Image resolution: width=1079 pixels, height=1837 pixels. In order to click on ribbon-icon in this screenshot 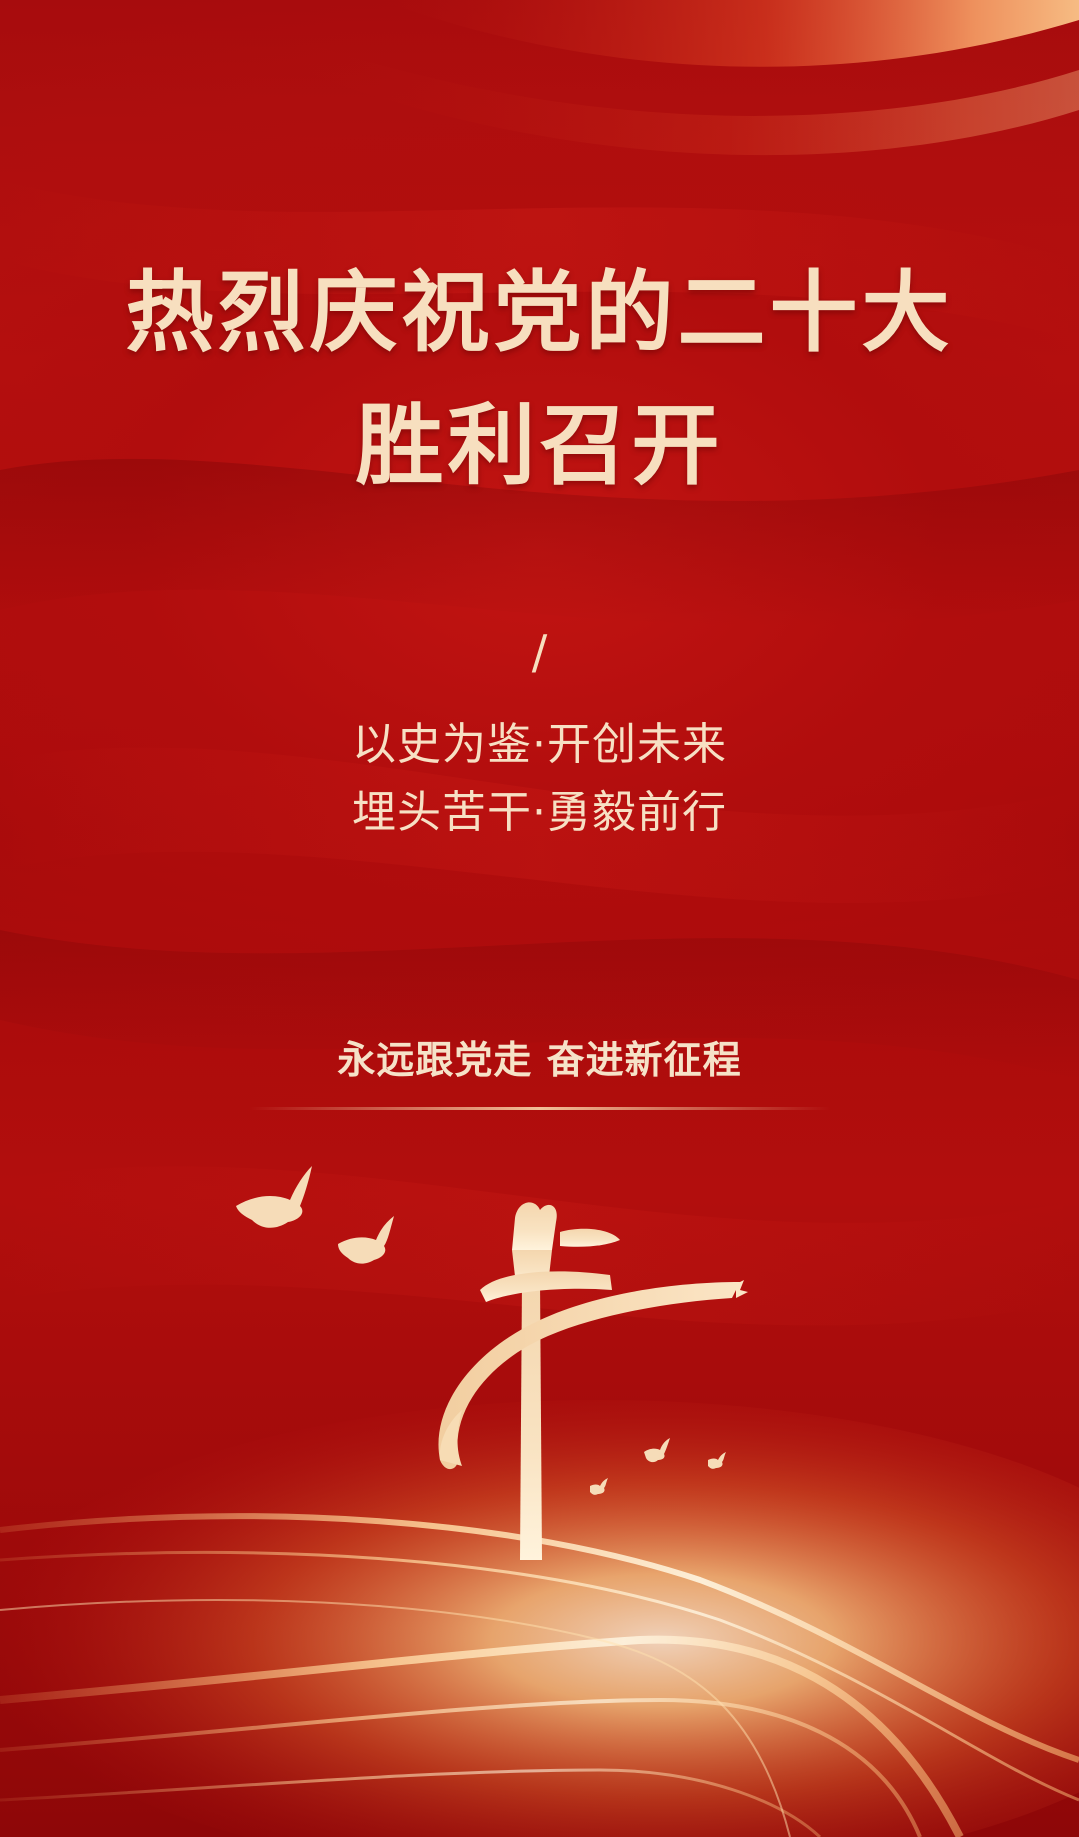, I will do `click(593, 1375)`.